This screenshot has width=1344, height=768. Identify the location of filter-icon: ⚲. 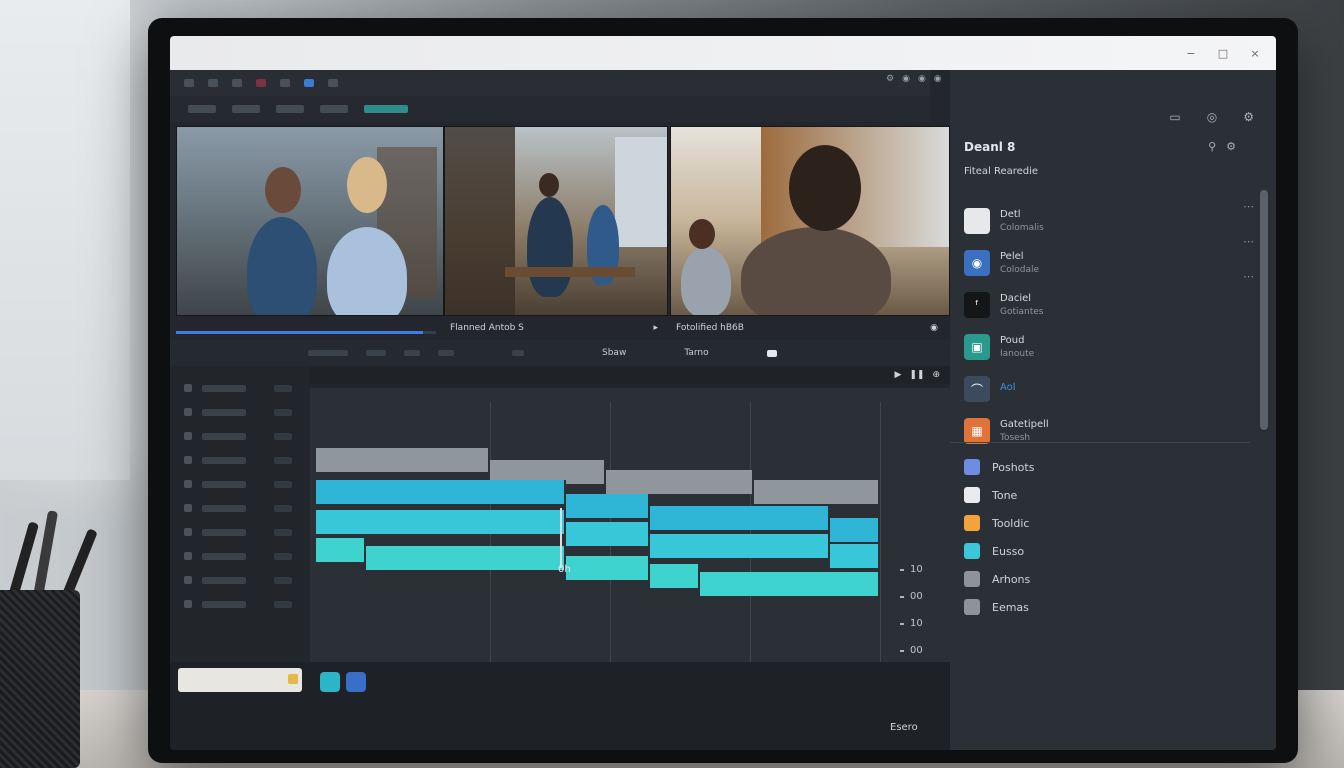
(1212, 146).